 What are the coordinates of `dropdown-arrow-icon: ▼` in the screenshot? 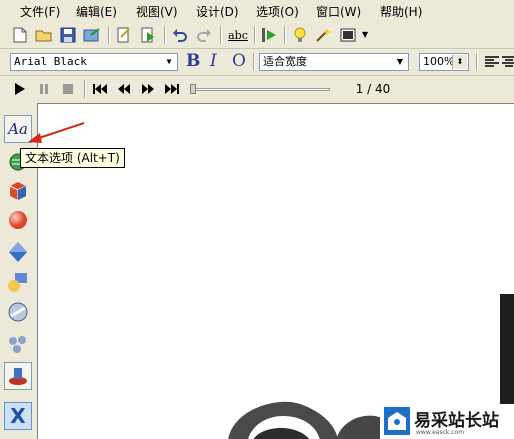 It's located at (365, 34).